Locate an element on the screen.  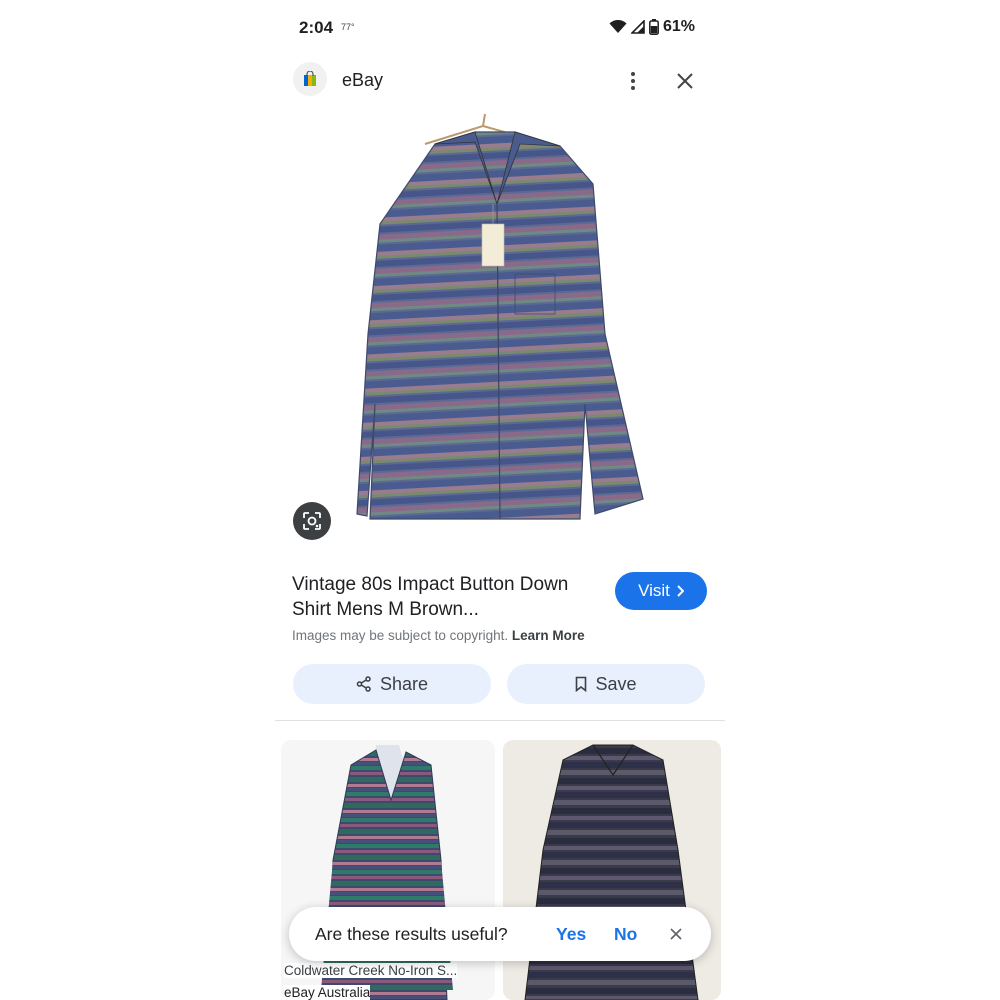
share-icon is located at coordinates (363, 684).